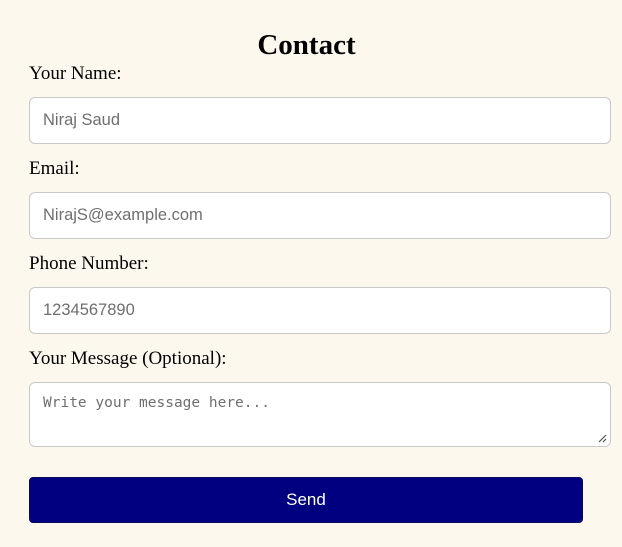  I want to click on email-input, so click(320, 215).